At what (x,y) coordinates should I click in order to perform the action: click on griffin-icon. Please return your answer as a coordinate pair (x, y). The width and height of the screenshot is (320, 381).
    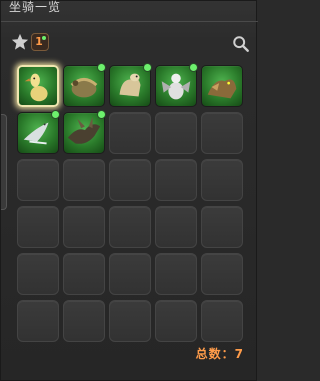
    Looking at the image, I should click on (176, 86).